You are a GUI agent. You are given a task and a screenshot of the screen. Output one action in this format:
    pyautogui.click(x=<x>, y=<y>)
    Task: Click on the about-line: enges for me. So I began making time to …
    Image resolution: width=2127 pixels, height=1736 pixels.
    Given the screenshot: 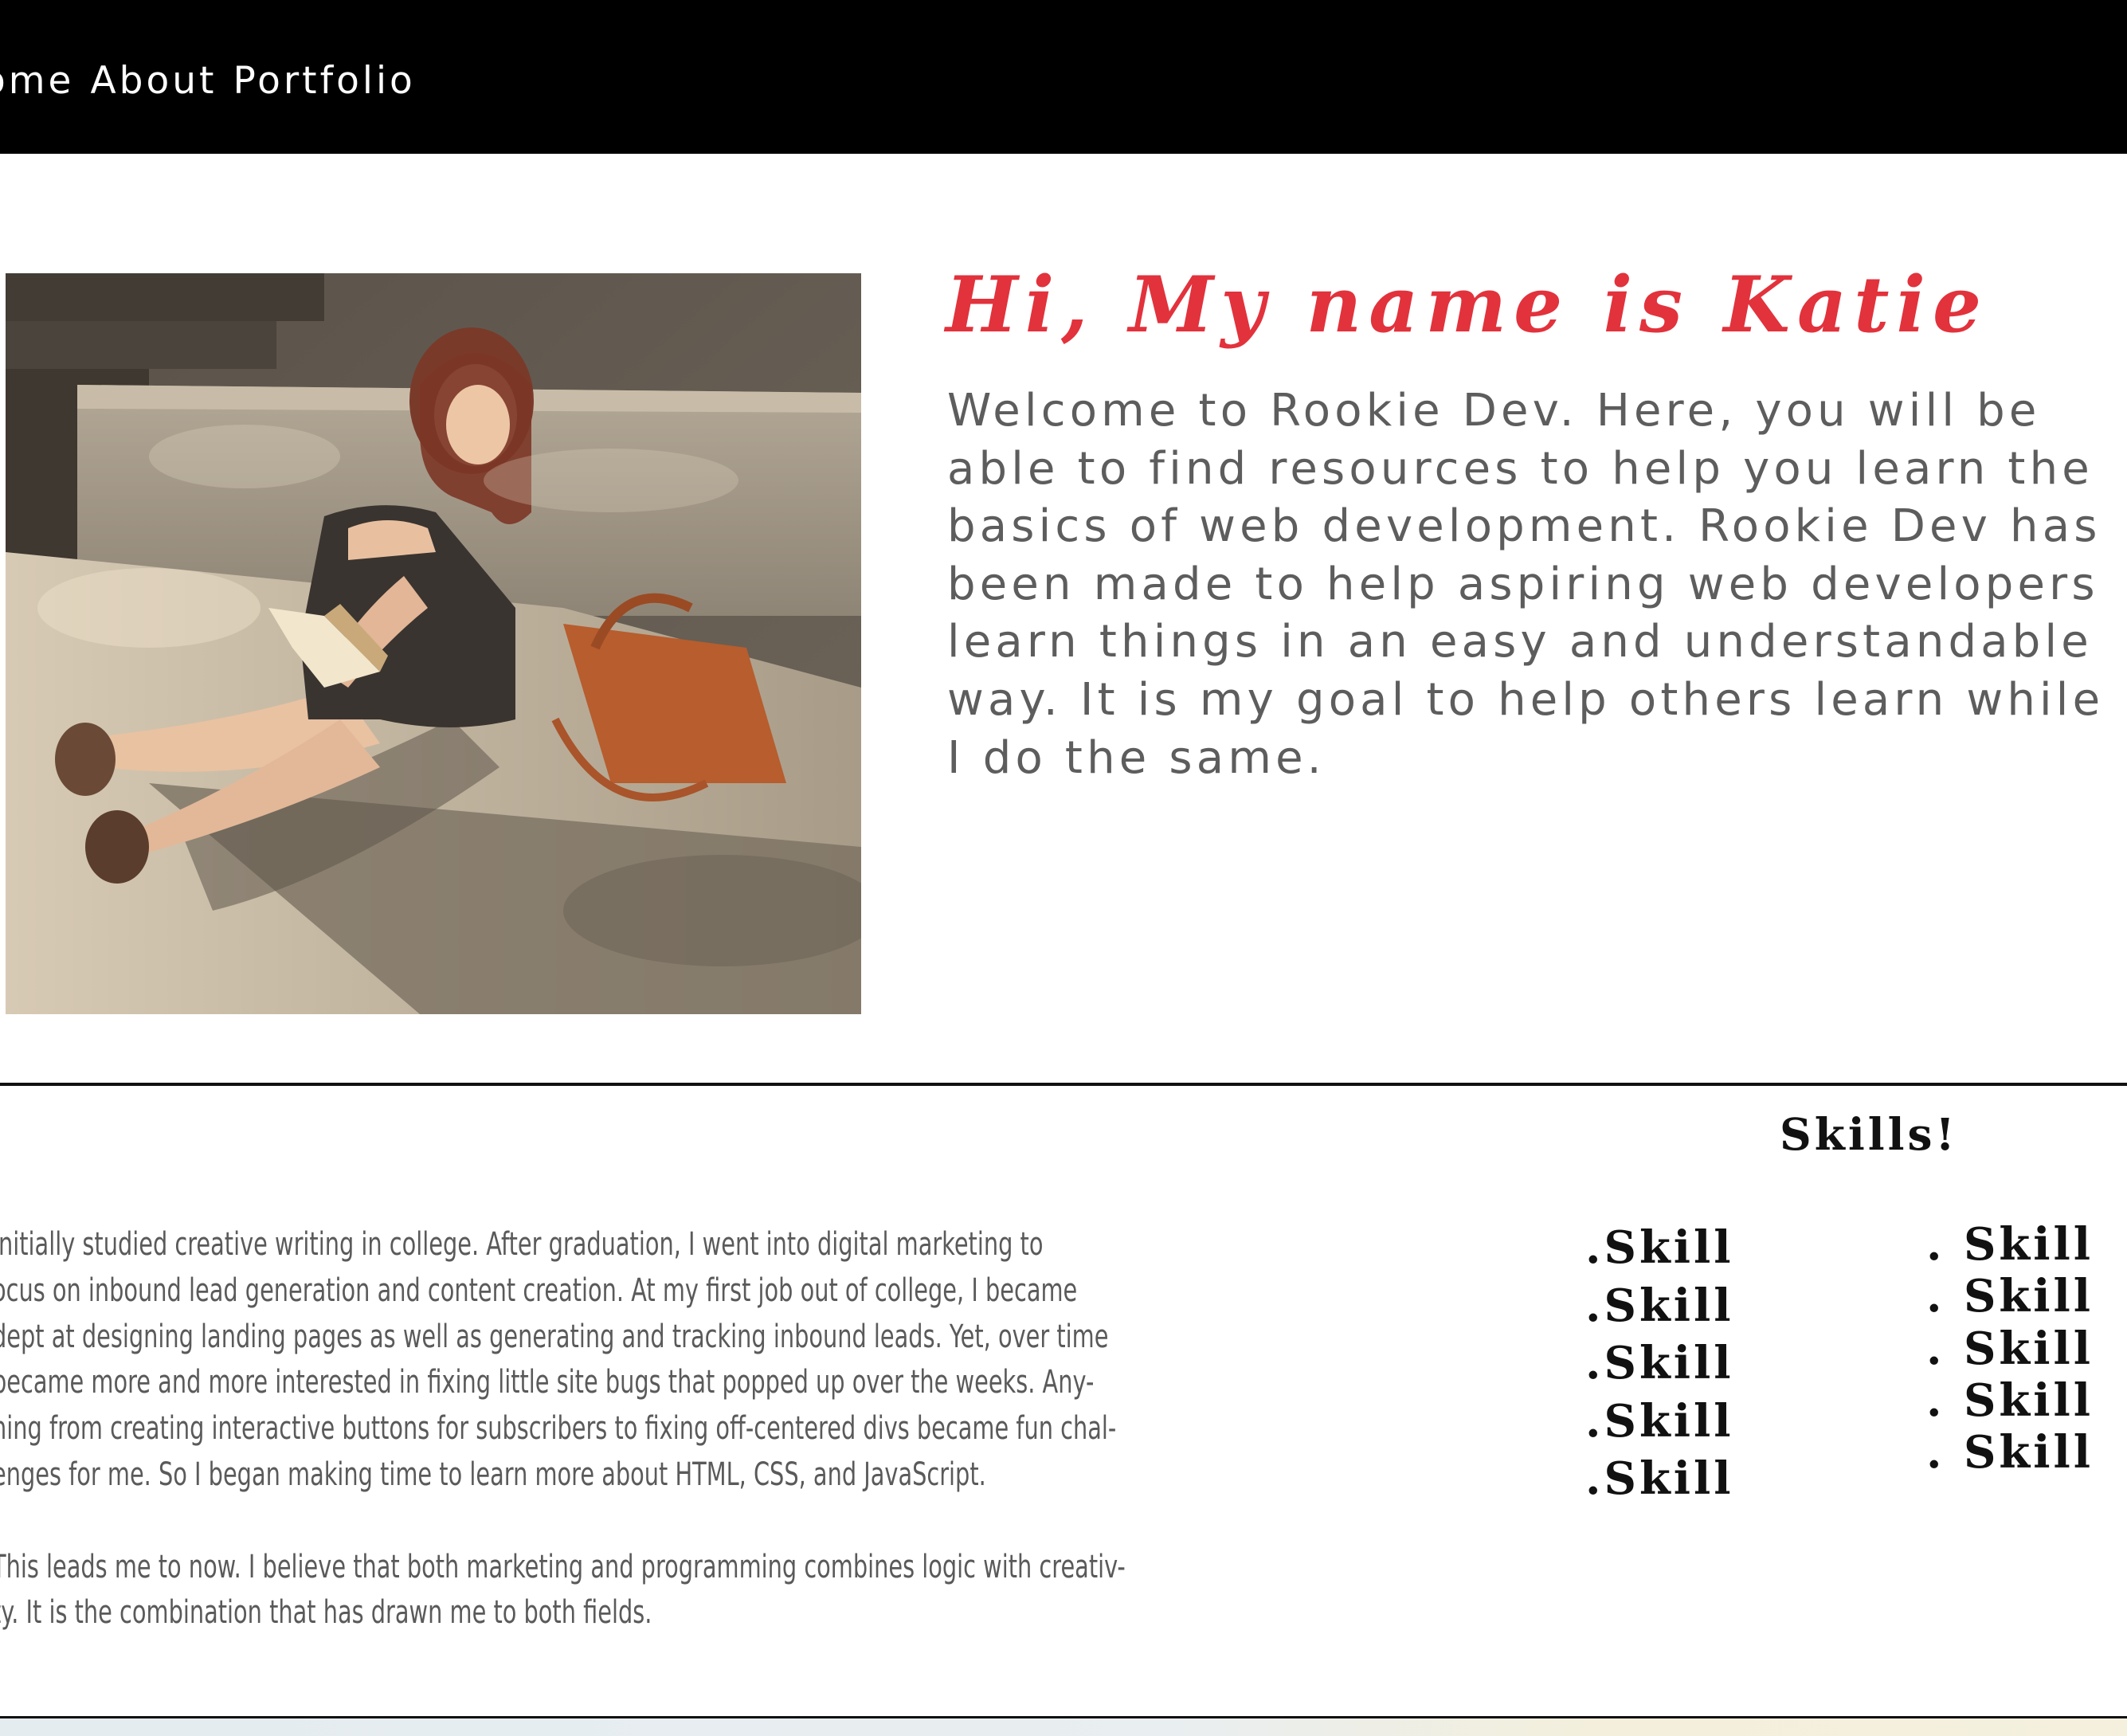 What is the action you would take?
    pyautogui.click(x=493, y=1475)
    